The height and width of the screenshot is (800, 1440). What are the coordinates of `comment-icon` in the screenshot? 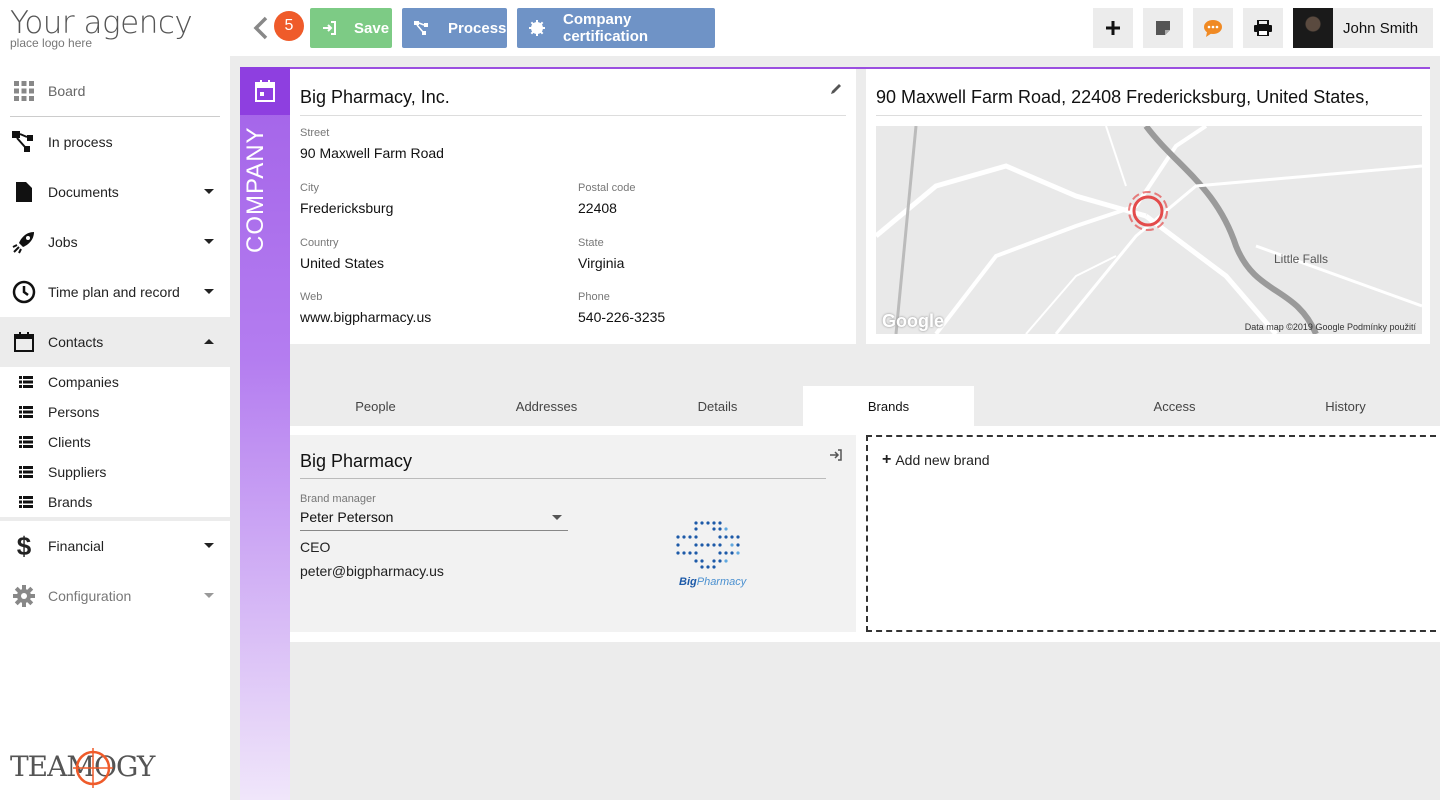 It's located at (1213, 28).